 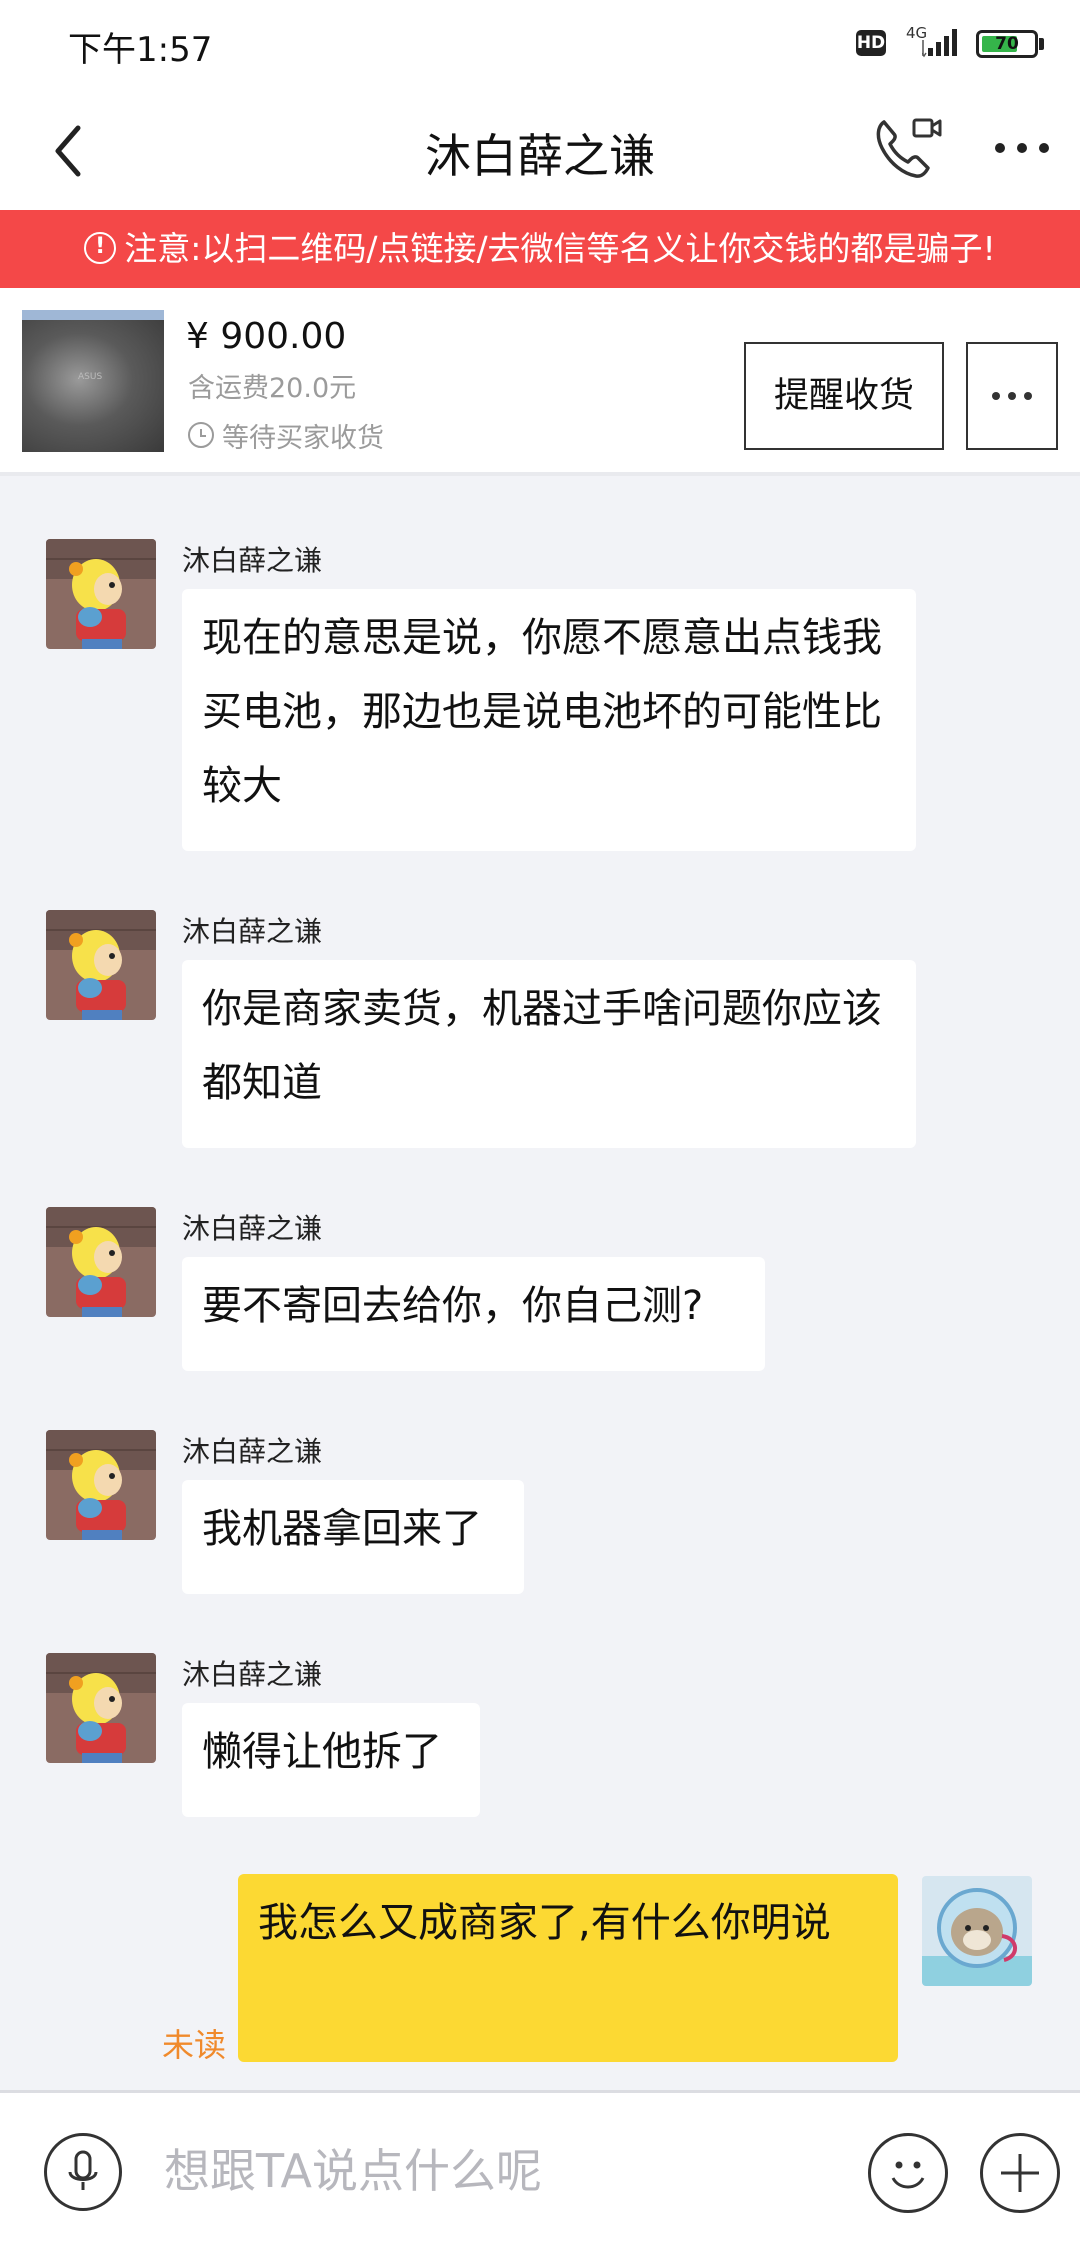 What do you see at coordinates (549, 720) in the screenshot?
I see `message-bubble: 现在的意思是说，你愿不愿意出点钱我买电池，那边也是说电池坏的可能性比较大` at bounding box center [549, 720].